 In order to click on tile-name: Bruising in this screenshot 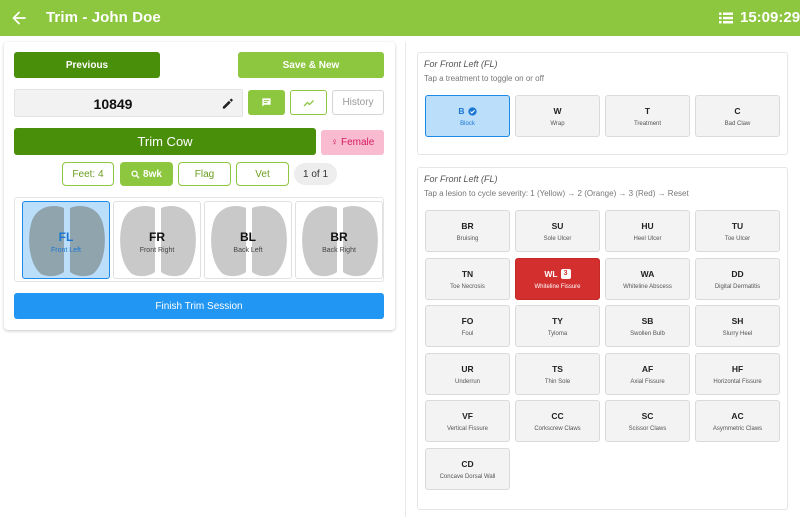, I will do `click(467, 239)`.